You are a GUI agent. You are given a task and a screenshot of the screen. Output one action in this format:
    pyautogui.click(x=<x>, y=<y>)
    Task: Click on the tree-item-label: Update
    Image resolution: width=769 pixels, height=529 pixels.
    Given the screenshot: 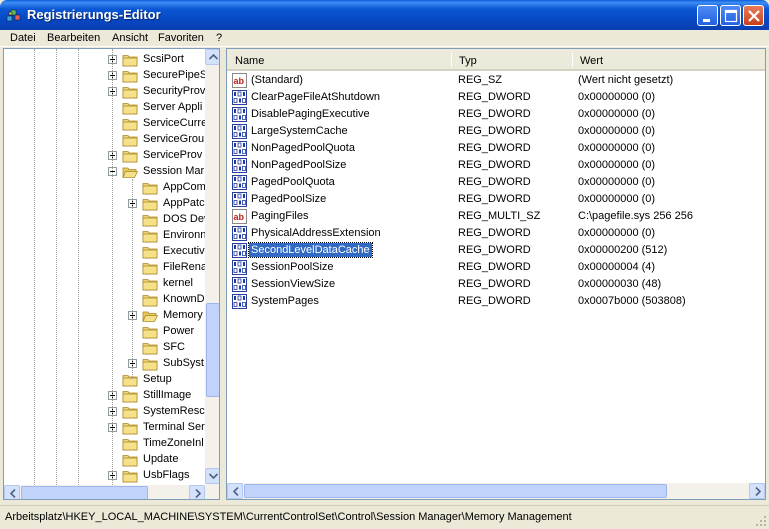 What is the action you would take?
    pyautogui.click(x=161, y=459)
    